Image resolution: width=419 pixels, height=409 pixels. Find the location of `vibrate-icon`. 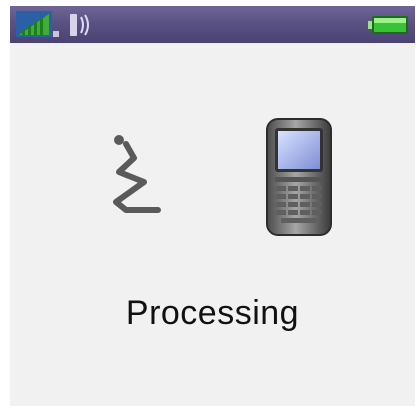

vibrate-icon is located at coordinates (79, 25).